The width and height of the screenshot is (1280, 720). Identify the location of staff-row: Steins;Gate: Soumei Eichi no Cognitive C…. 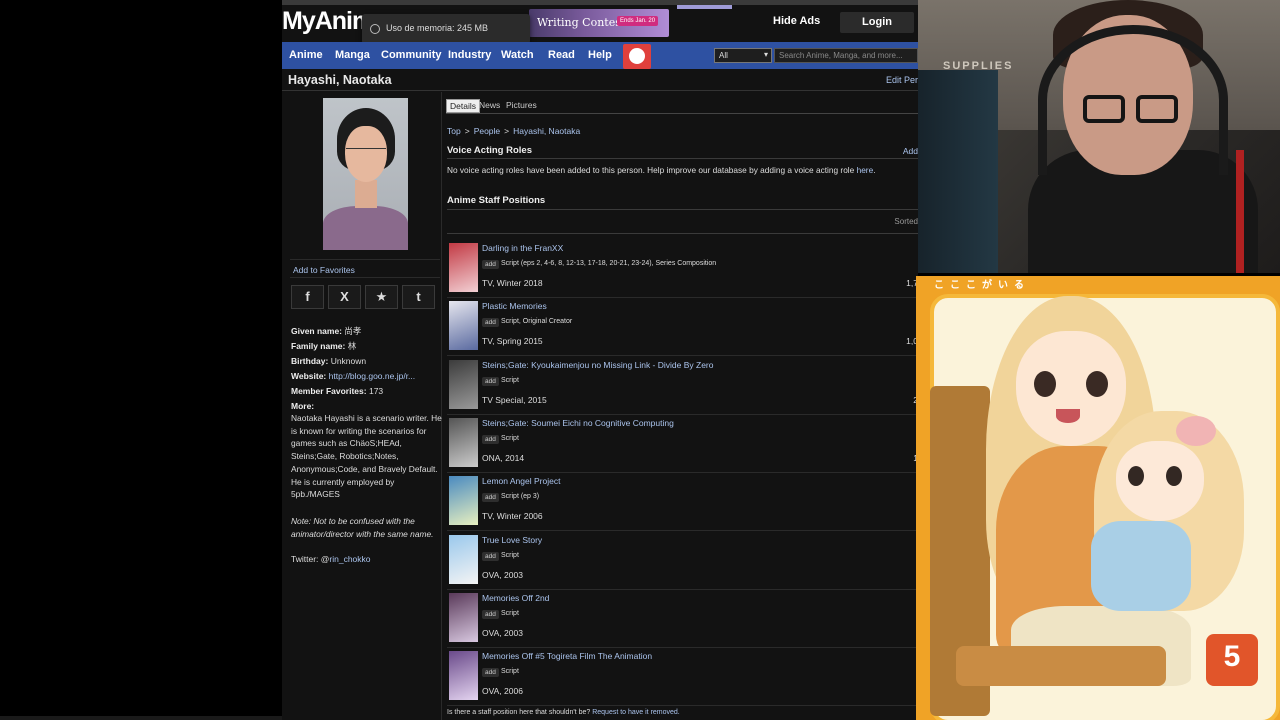
(682, 444).